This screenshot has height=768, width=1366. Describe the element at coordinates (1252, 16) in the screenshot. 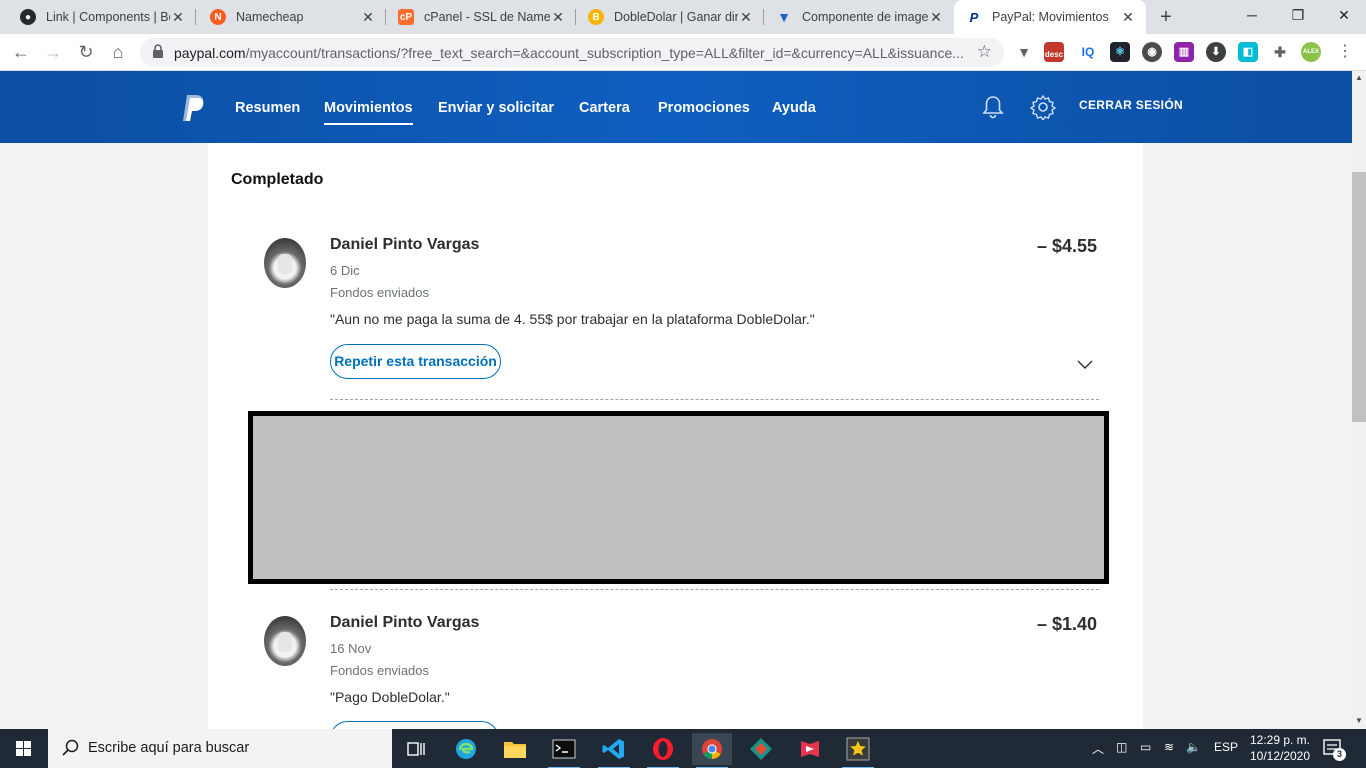

I see `minimize-button: ─` at that location.